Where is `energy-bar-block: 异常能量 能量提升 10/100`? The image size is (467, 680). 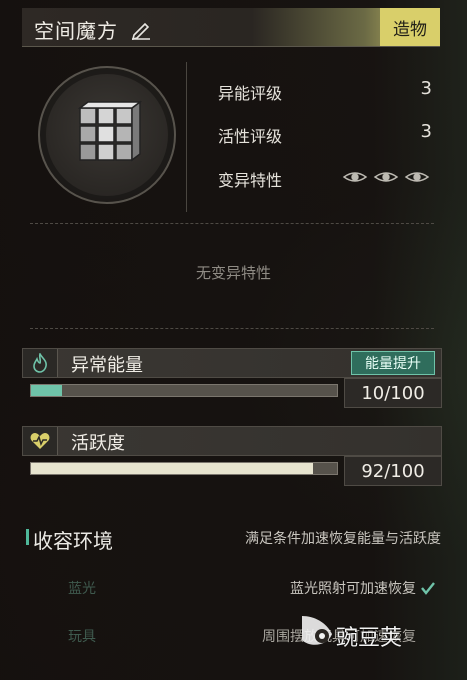
energy-bar-block: 异常能量 能量提升 10/100 is located at coordinates (232, 378).